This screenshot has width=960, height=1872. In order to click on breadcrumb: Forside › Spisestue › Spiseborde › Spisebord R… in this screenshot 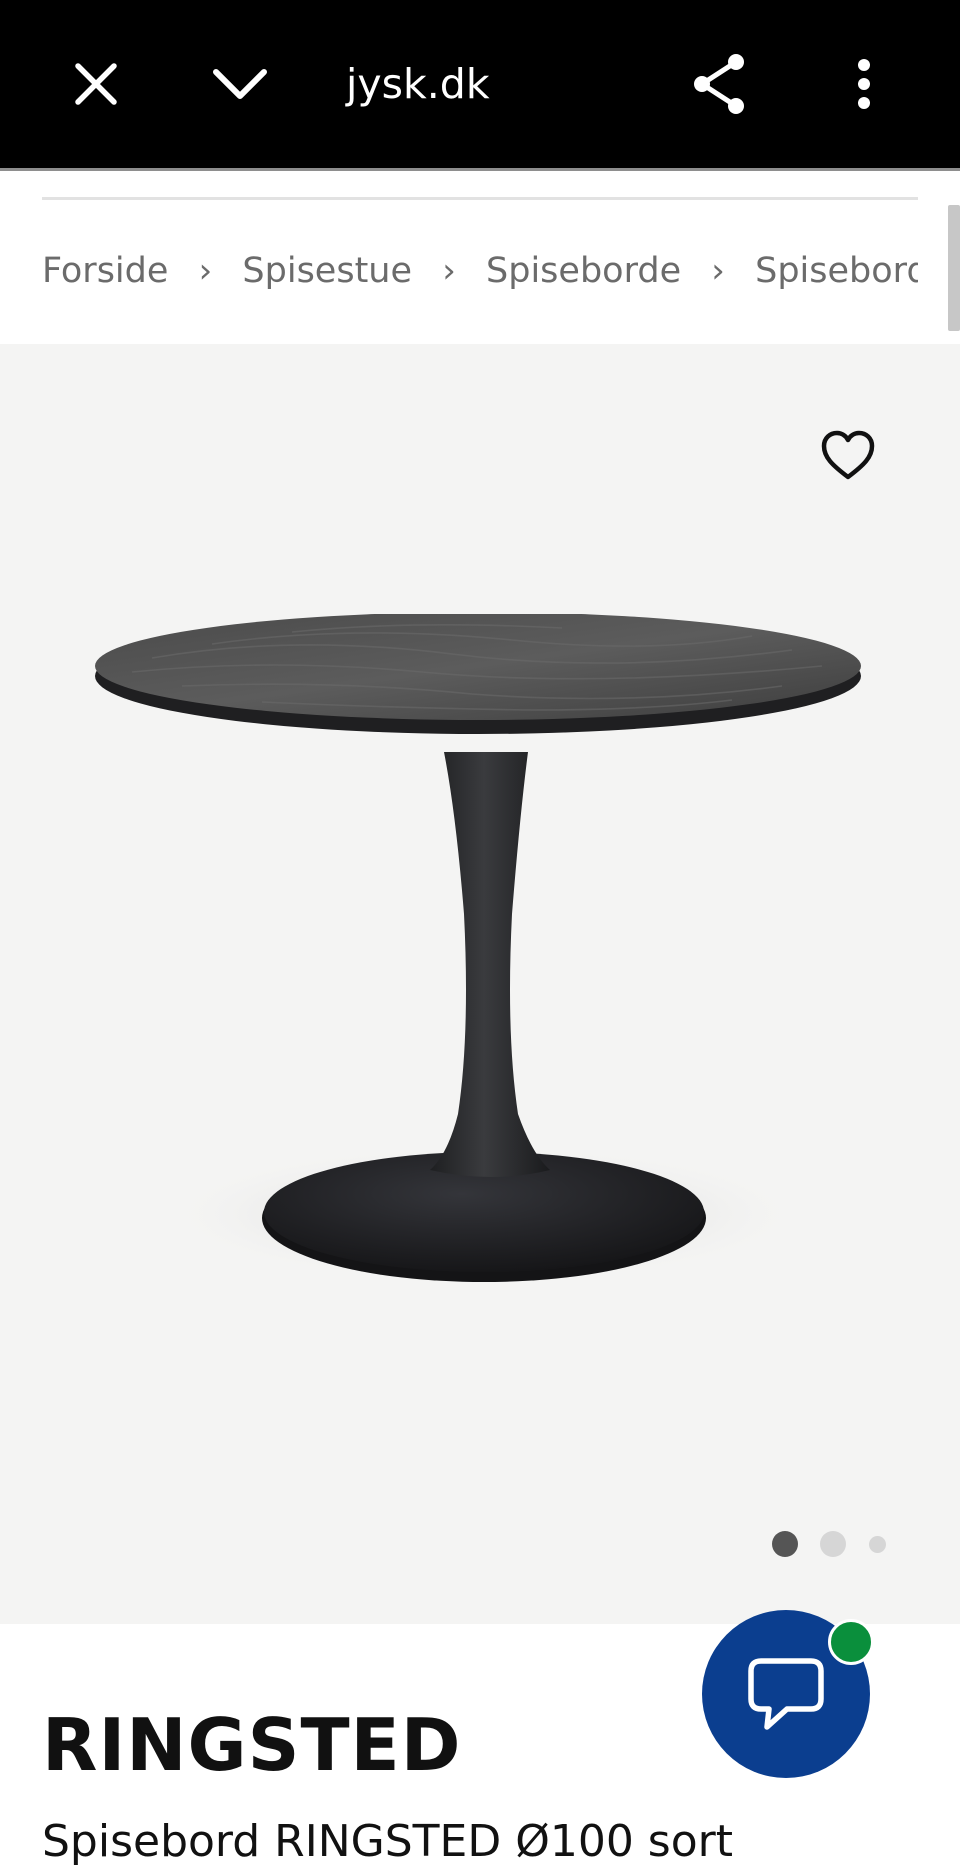, I will do `click(480, 271)`.